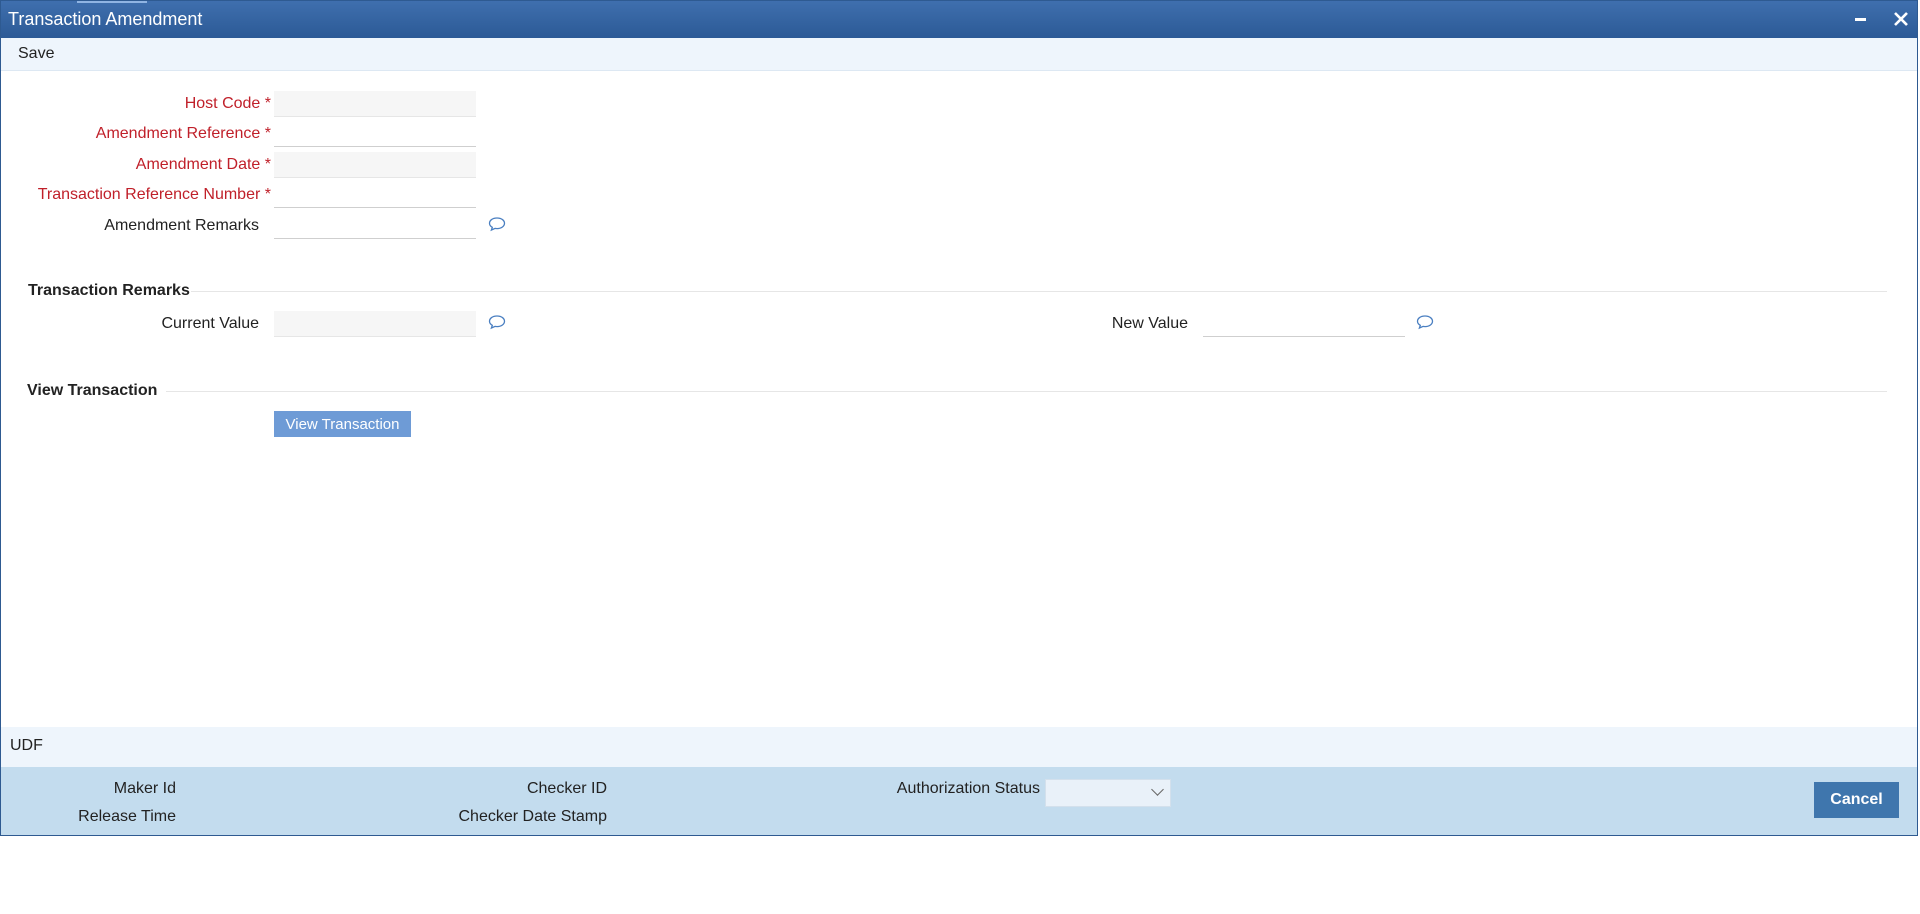  I want to click on cancel-button: Cancel, so click(1856, 800).